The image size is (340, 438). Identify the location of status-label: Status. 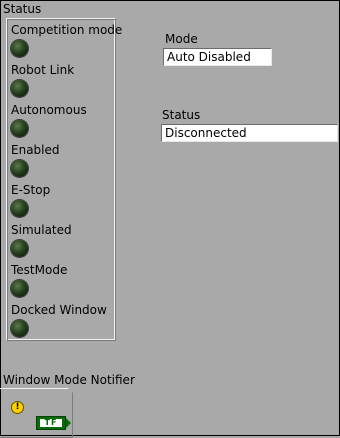
(181, 115).